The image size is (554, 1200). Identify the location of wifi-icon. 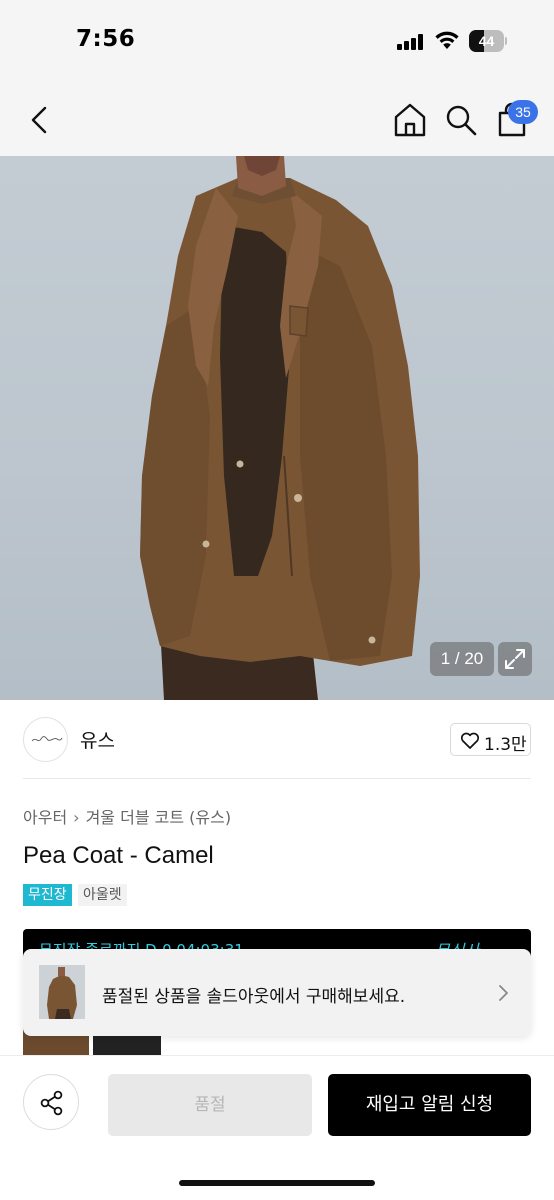
(447, 40).